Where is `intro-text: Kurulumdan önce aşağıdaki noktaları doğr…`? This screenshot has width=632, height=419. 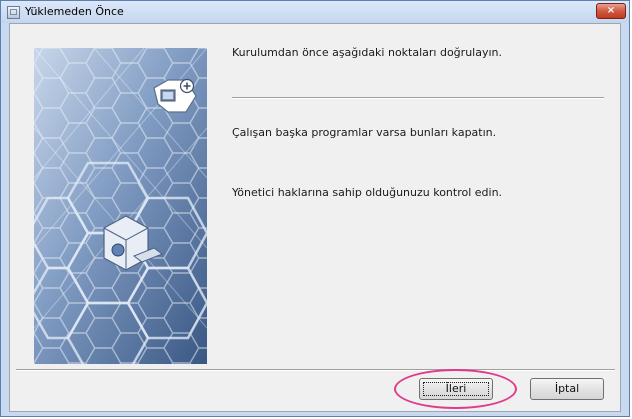
intro-text: Kurulumdan önce aşağıdaki noktaları doğr… is located at coordinates (367, 52).